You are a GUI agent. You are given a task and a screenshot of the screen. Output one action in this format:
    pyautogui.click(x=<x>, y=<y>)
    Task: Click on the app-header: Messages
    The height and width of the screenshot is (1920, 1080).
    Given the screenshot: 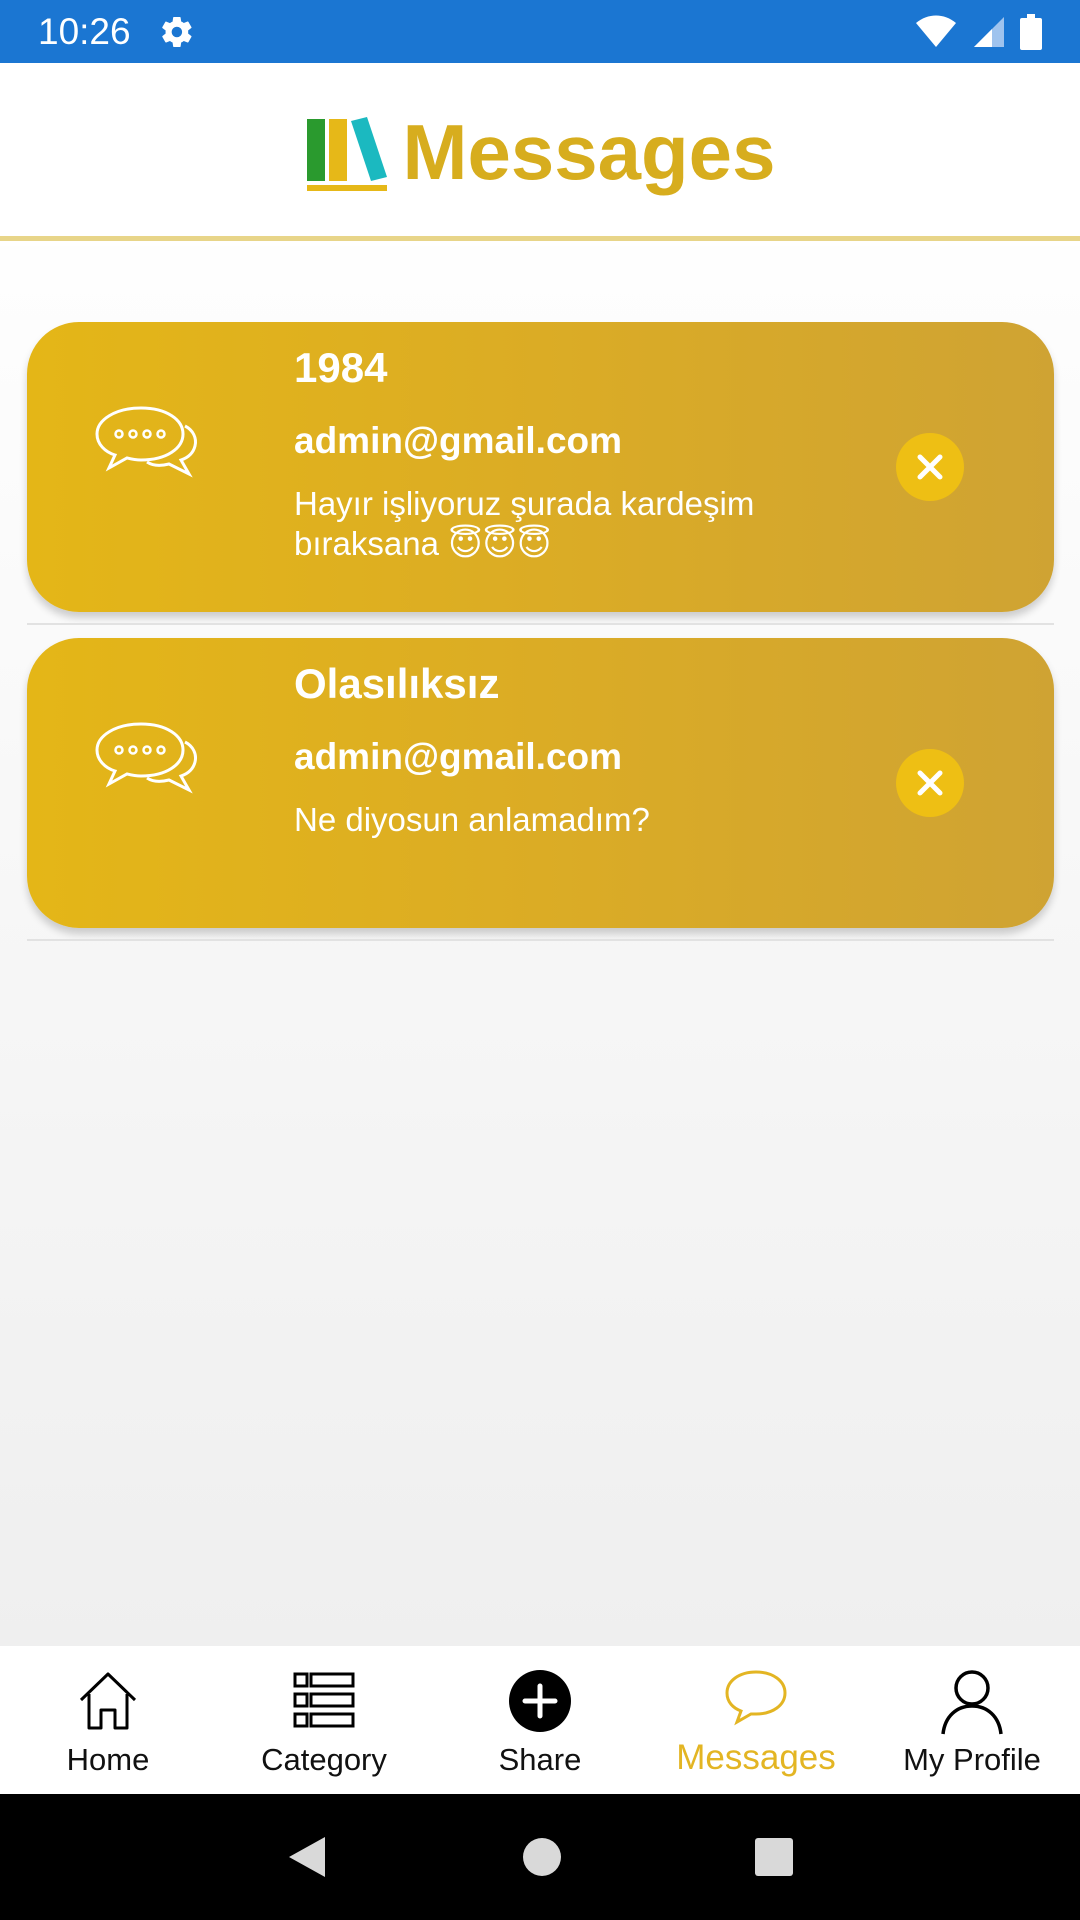 What is the action you would take?
    pyautogui.click(x=540, y=152)
    